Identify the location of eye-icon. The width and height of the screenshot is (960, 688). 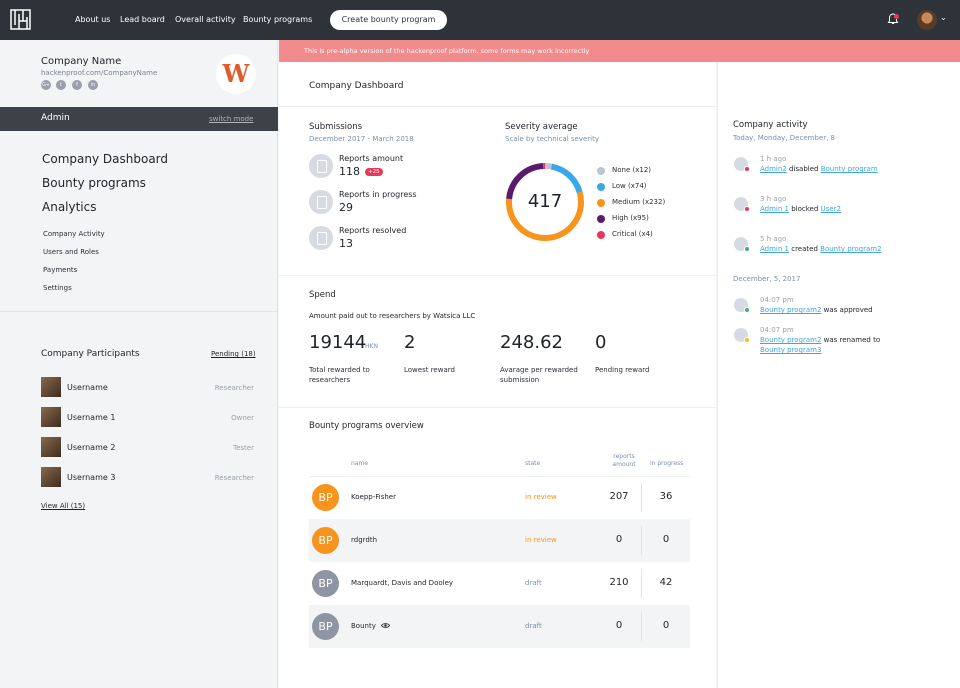
(385, 625).